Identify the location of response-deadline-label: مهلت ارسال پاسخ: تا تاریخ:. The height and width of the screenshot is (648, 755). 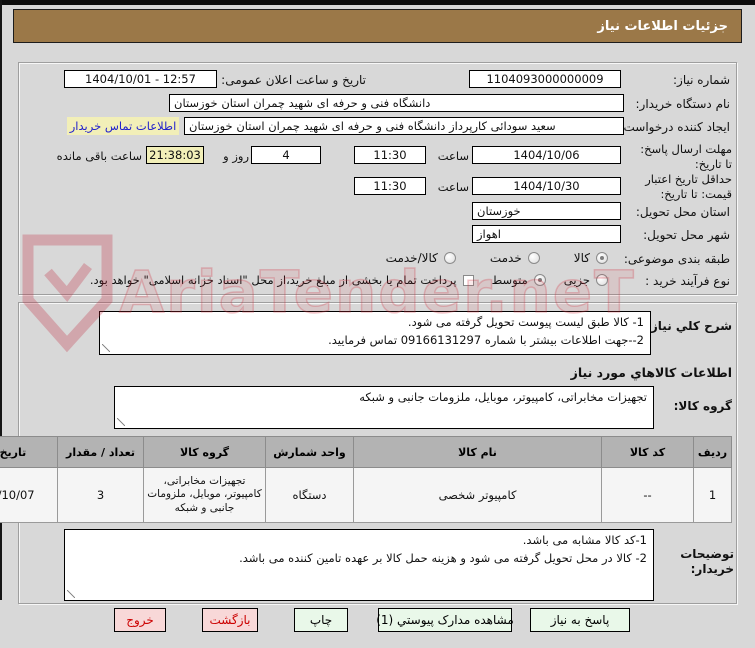
(686, 156).